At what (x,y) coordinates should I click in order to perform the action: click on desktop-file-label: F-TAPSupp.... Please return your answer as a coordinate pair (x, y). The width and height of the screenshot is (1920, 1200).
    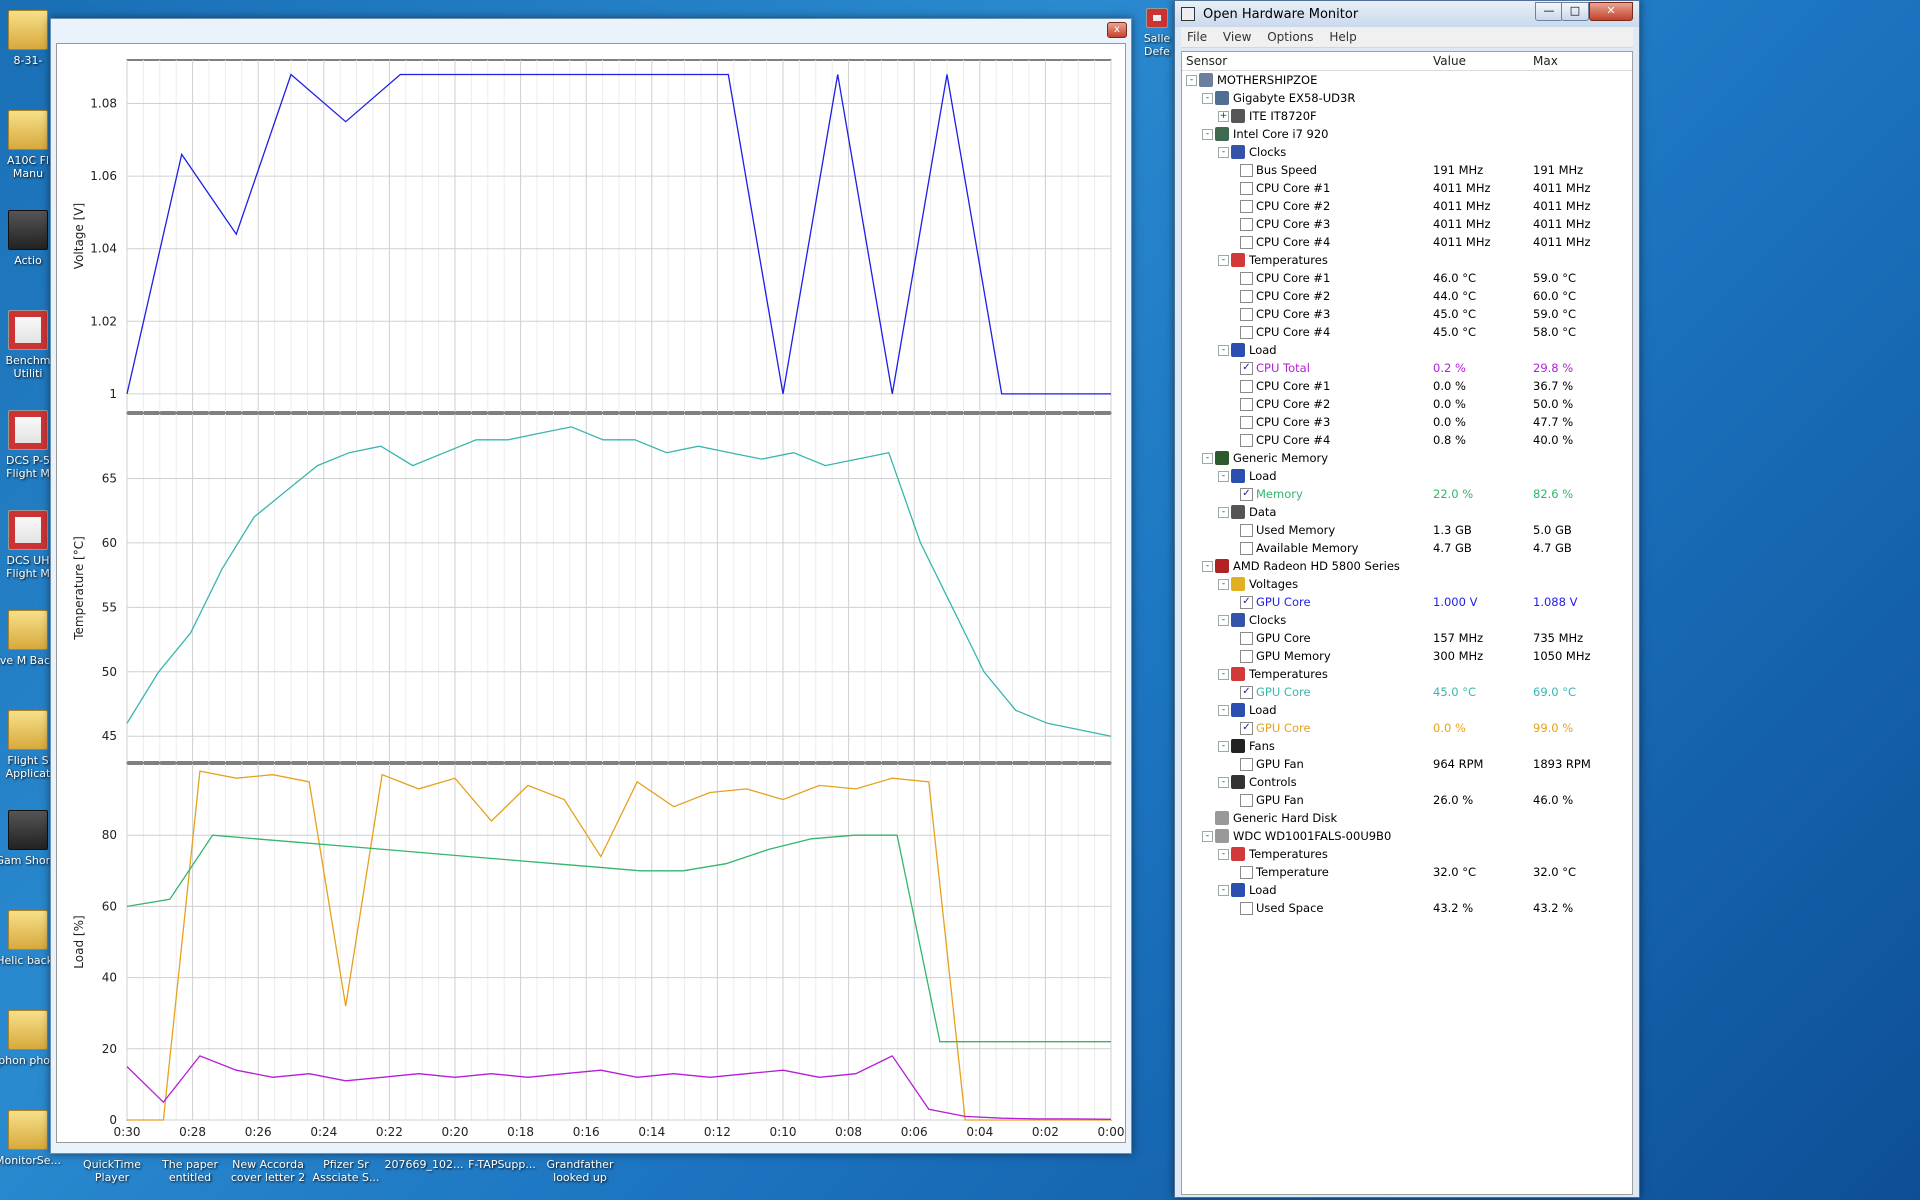
    Looking at the image, I should click on (502, 1164).